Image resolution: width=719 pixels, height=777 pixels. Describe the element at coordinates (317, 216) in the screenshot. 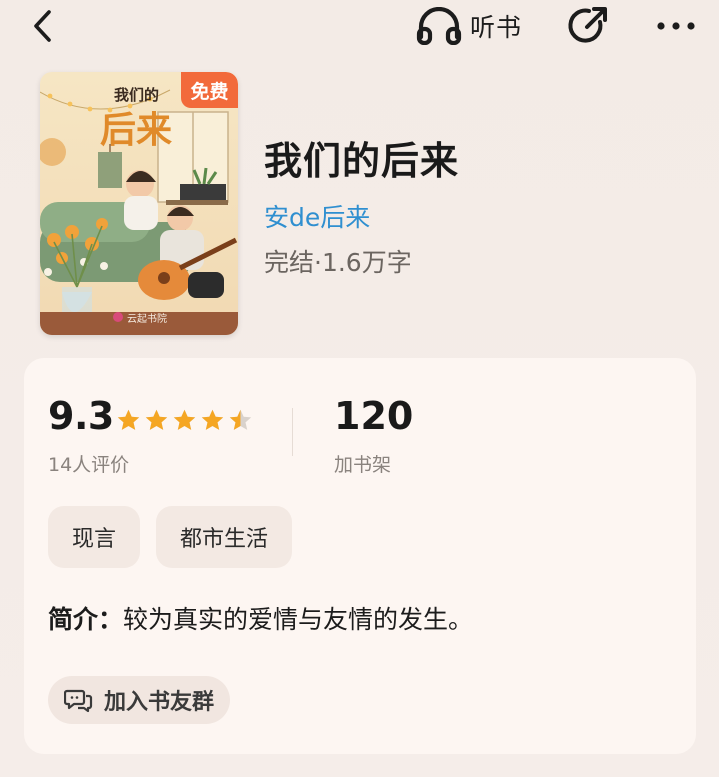

I see `author-link: 安de后来` at that location.